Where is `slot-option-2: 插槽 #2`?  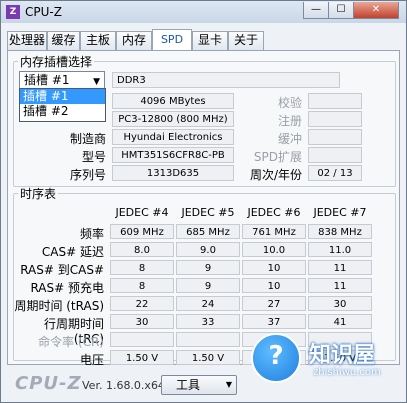
slot-option-2: 插槽 #2 is located at coordinates (62, 111).